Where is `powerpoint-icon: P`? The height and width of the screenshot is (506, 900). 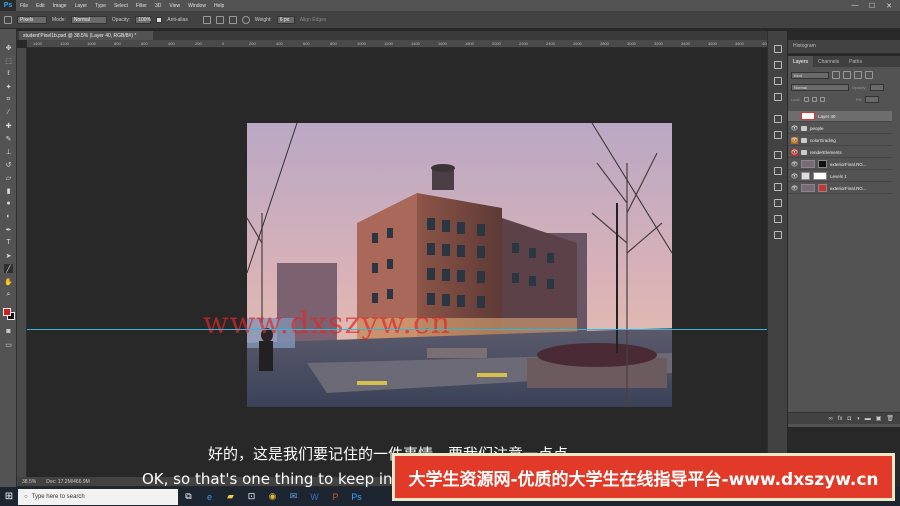
powerpoint-icon: P is located at coordinates (335, 496).